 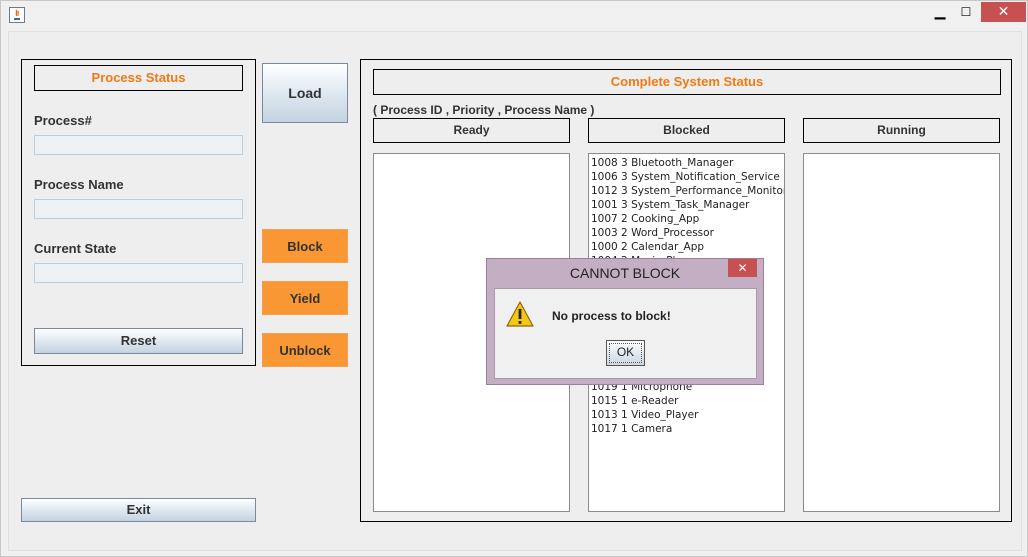 What do you see at coordinates (686, 163) in the screenshot?
I see `list-item: 1008 3 Bluetooth_Manager` at bounding box center [686, 163].